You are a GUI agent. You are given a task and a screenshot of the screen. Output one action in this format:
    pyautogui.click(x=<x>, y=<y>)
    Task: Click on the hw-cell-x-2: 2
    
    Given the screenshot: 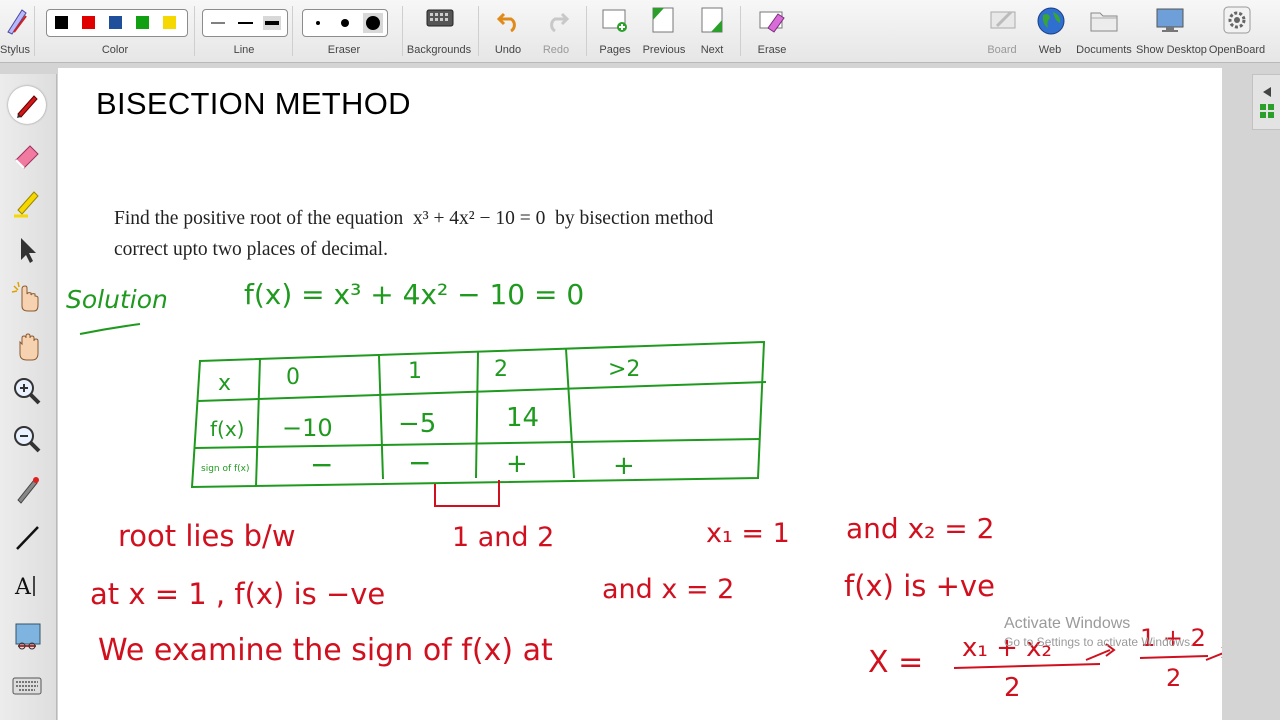 What is the action you would take?
    pyautogui.click(x=501, y=369)
    